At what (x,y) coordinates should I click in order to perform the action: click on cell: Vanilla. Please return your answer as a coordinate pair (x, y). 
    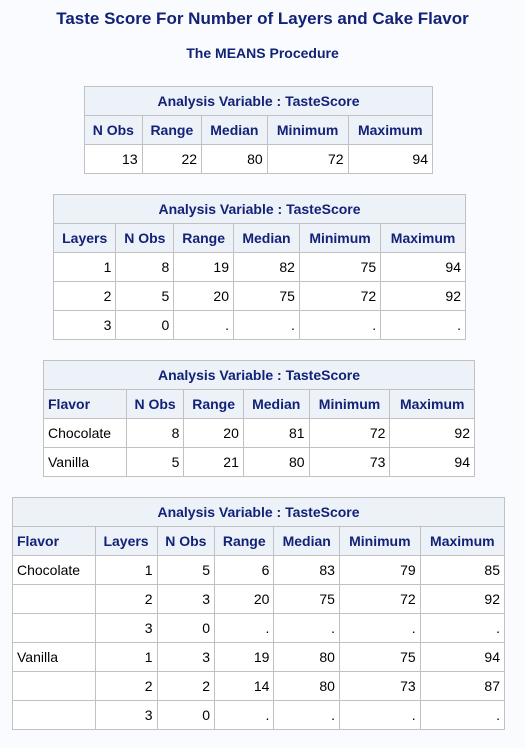
    Looking at the image, I should click on (85, 462).